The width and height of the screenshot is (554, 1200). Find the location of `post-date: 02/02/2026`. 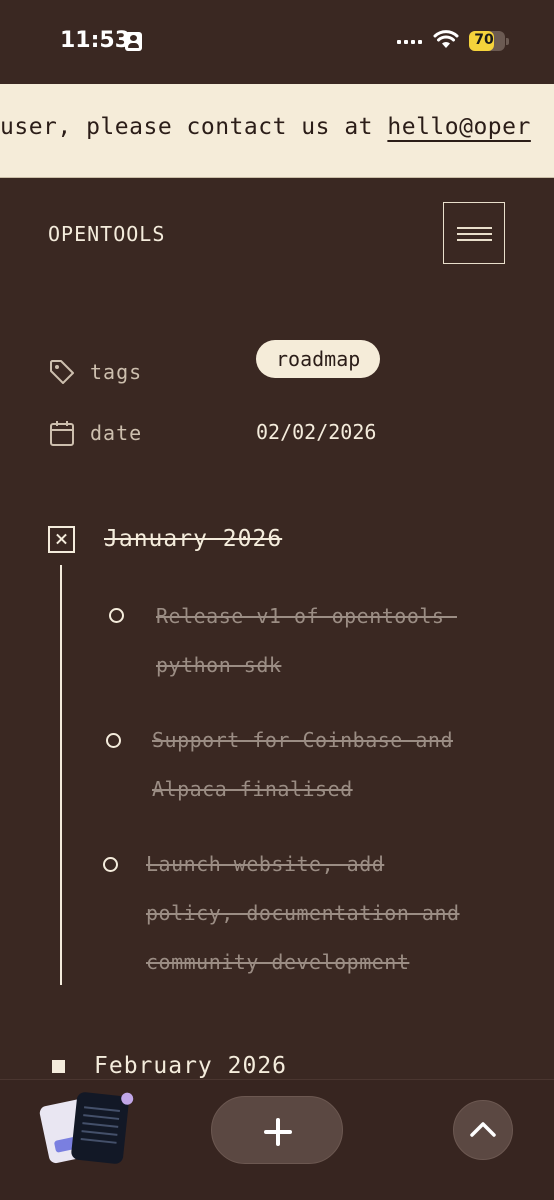

post-date: 02/02/2026 is located at coordinates (316, 432).